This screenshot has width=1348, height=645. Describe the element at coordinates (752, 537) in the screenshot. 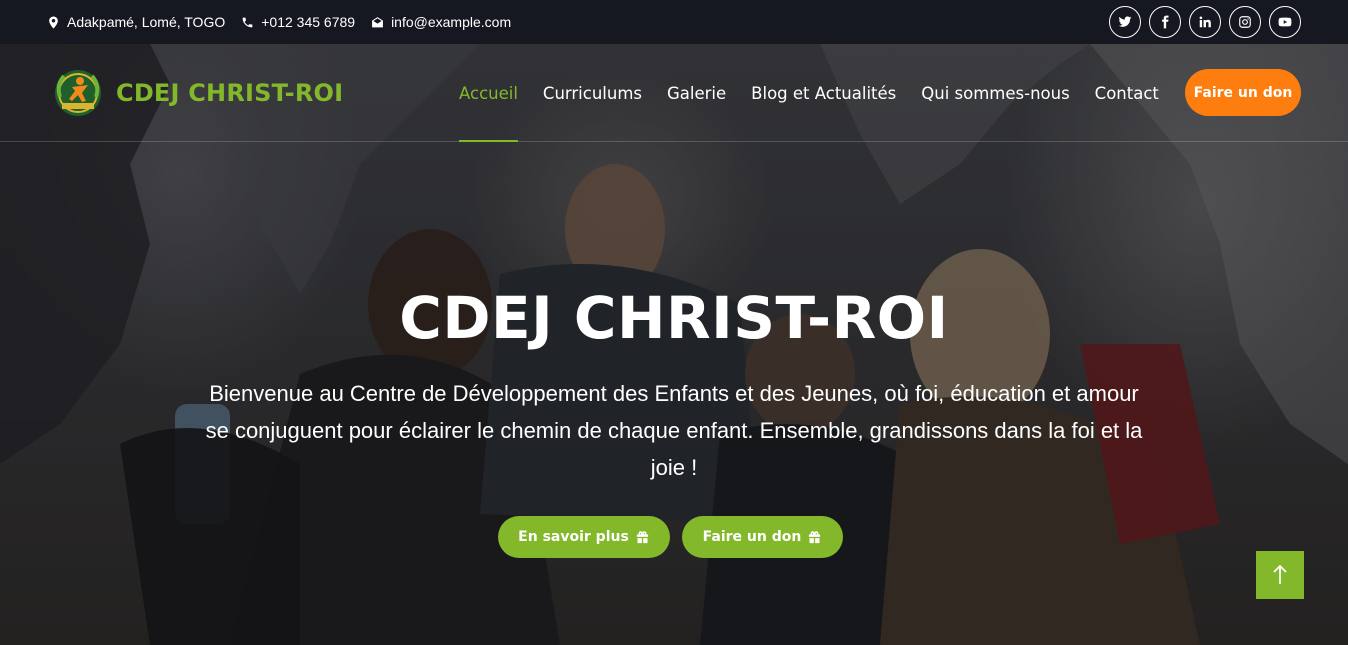

I see `hero-donate-label: Faire un don` at that location.